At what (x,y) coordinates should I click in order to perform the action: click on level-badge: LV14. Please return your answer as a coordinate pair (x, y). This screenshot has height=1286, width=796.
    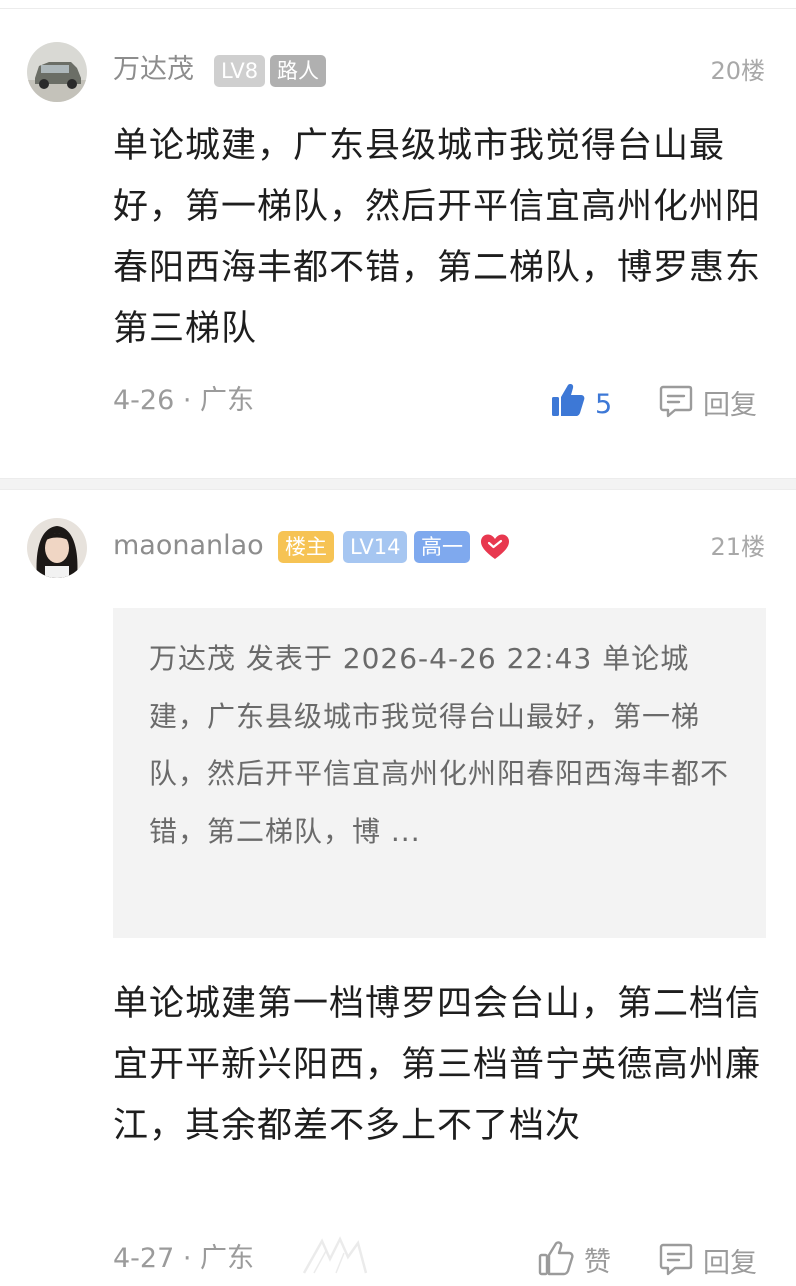
    Looking at the image, I should click on (375, 547).